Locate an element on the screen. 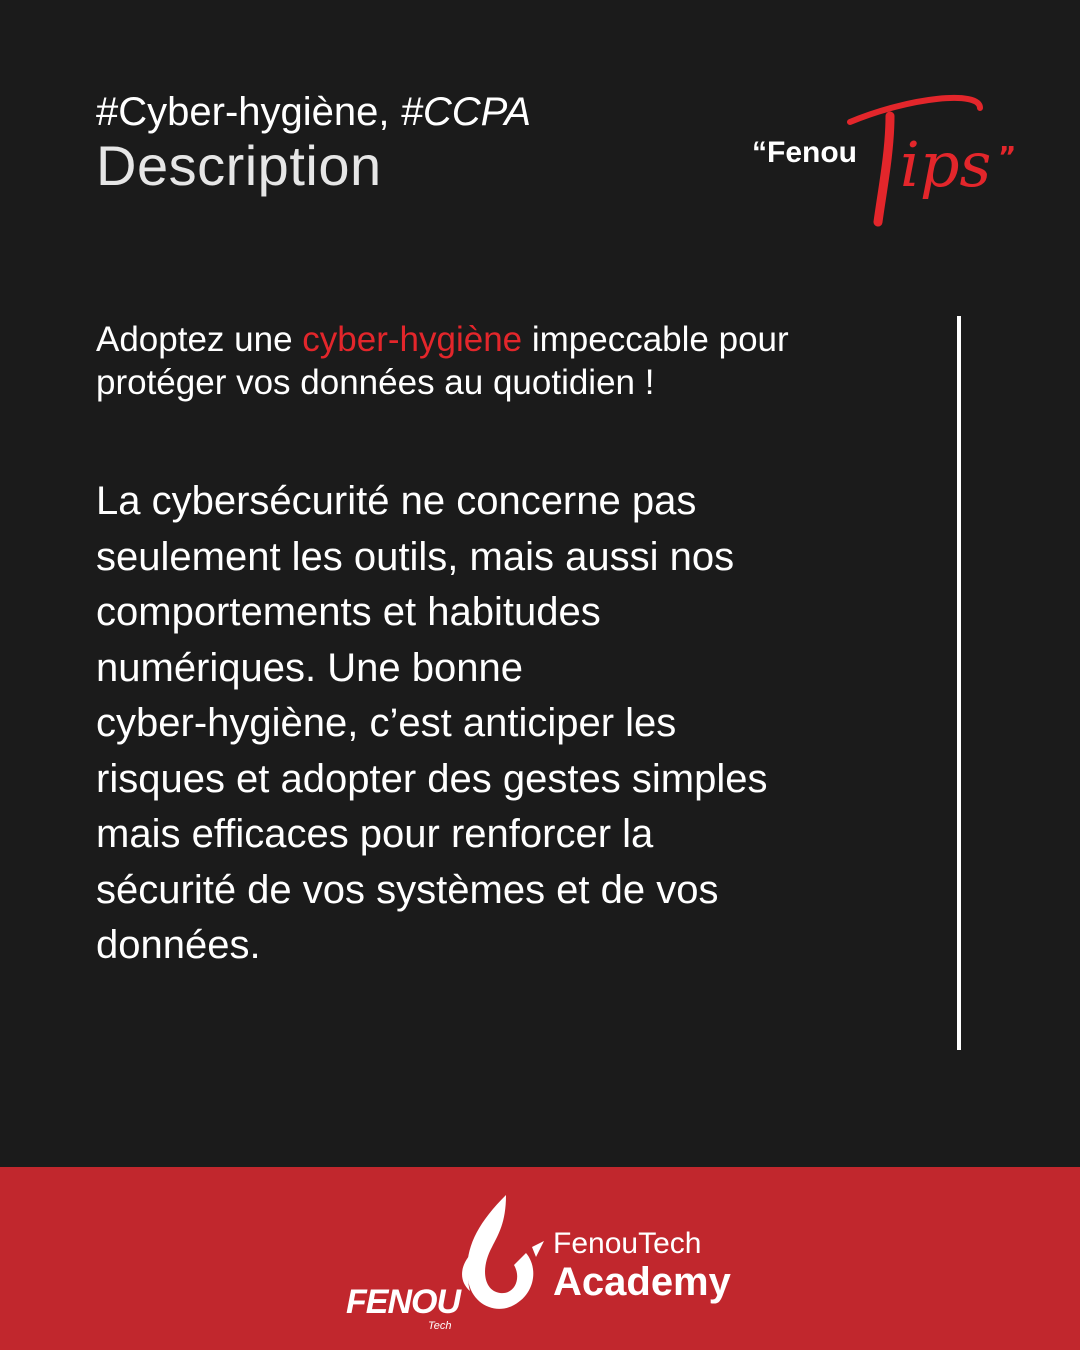  body-line: sécurité de vos systèmes et de vos is located at coordinates (407, 889).